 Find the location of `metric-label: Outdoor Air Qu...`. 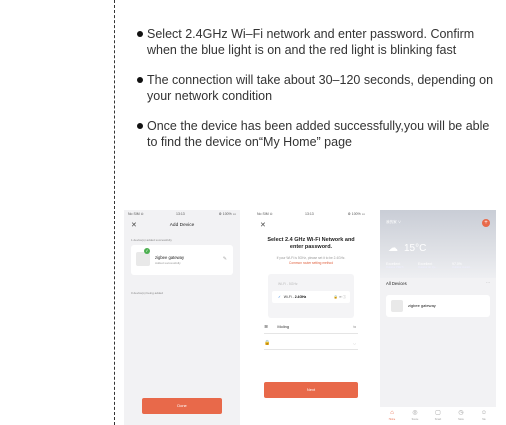

metric-label: Outdoor Air Qu... is located at coordinates (428, 267).